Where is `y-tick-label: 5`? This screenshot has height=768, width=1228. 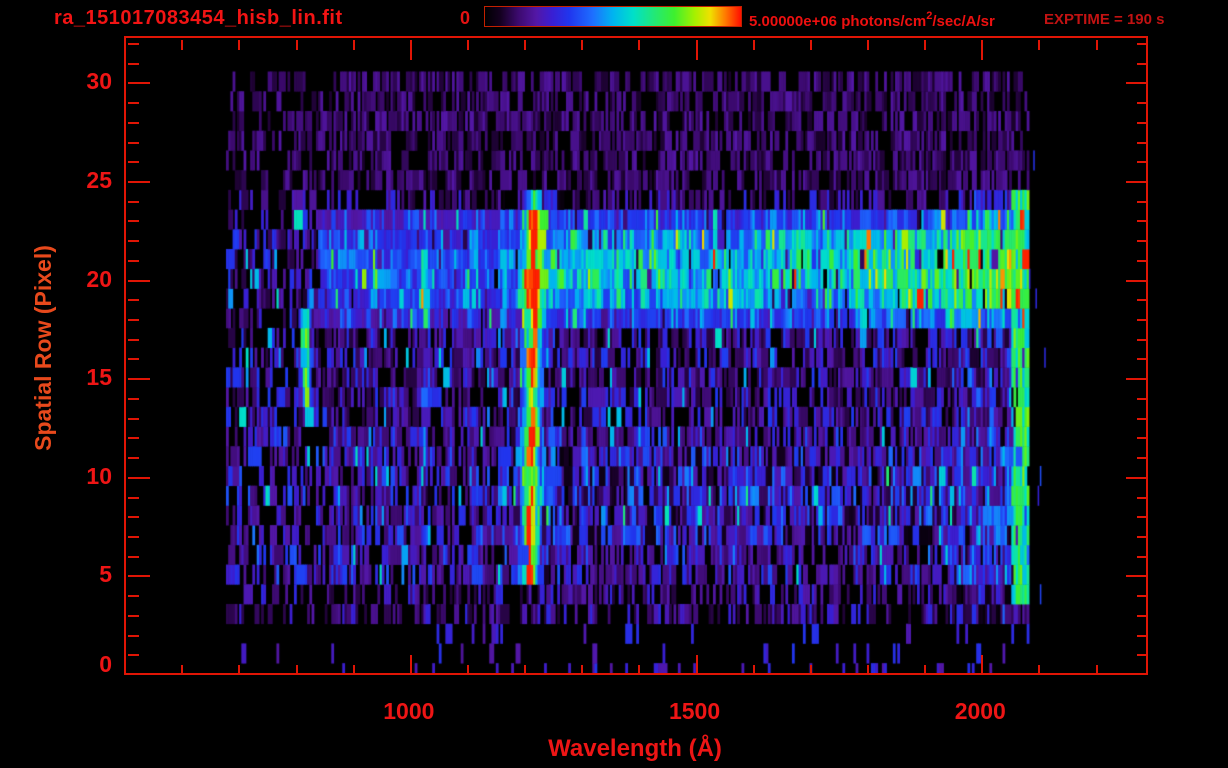 y-tick-label: 5 is located at coordinates (105, 574).